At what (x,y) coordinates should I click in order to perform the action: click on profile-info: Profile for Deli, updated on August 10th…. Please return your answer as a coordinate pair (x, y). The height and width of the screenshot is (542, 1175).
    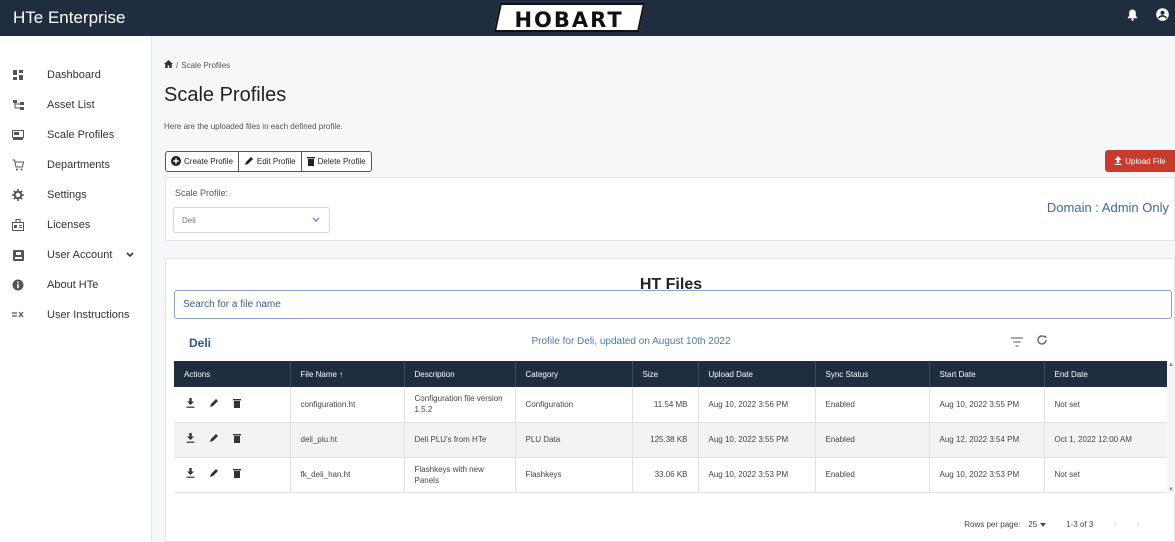
    Looking at the image, I should click on (631, 341).